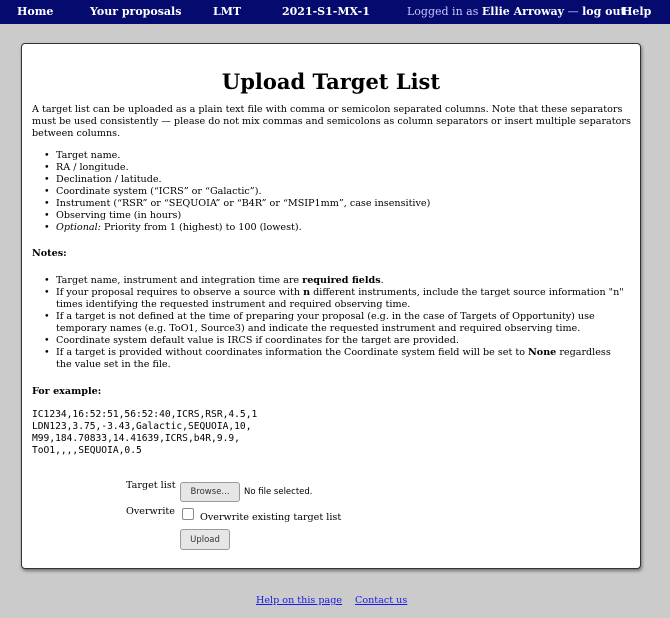 This screenshot has width=670, height=618. I want to click on list-item: Observing time (in hours), so click(334, 216).